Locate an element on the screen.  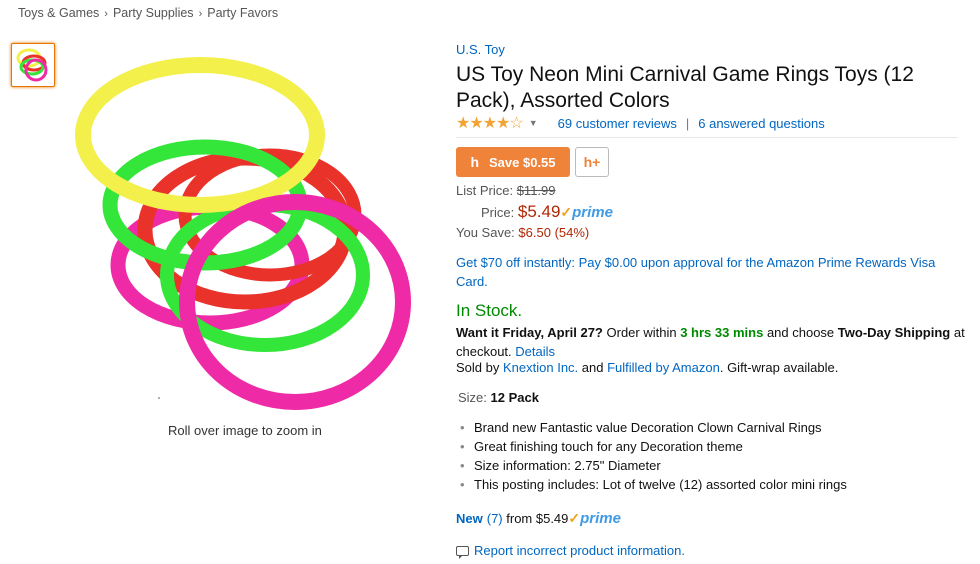
report-link: Report incorrect product information. is located at coordinates (570, 551).